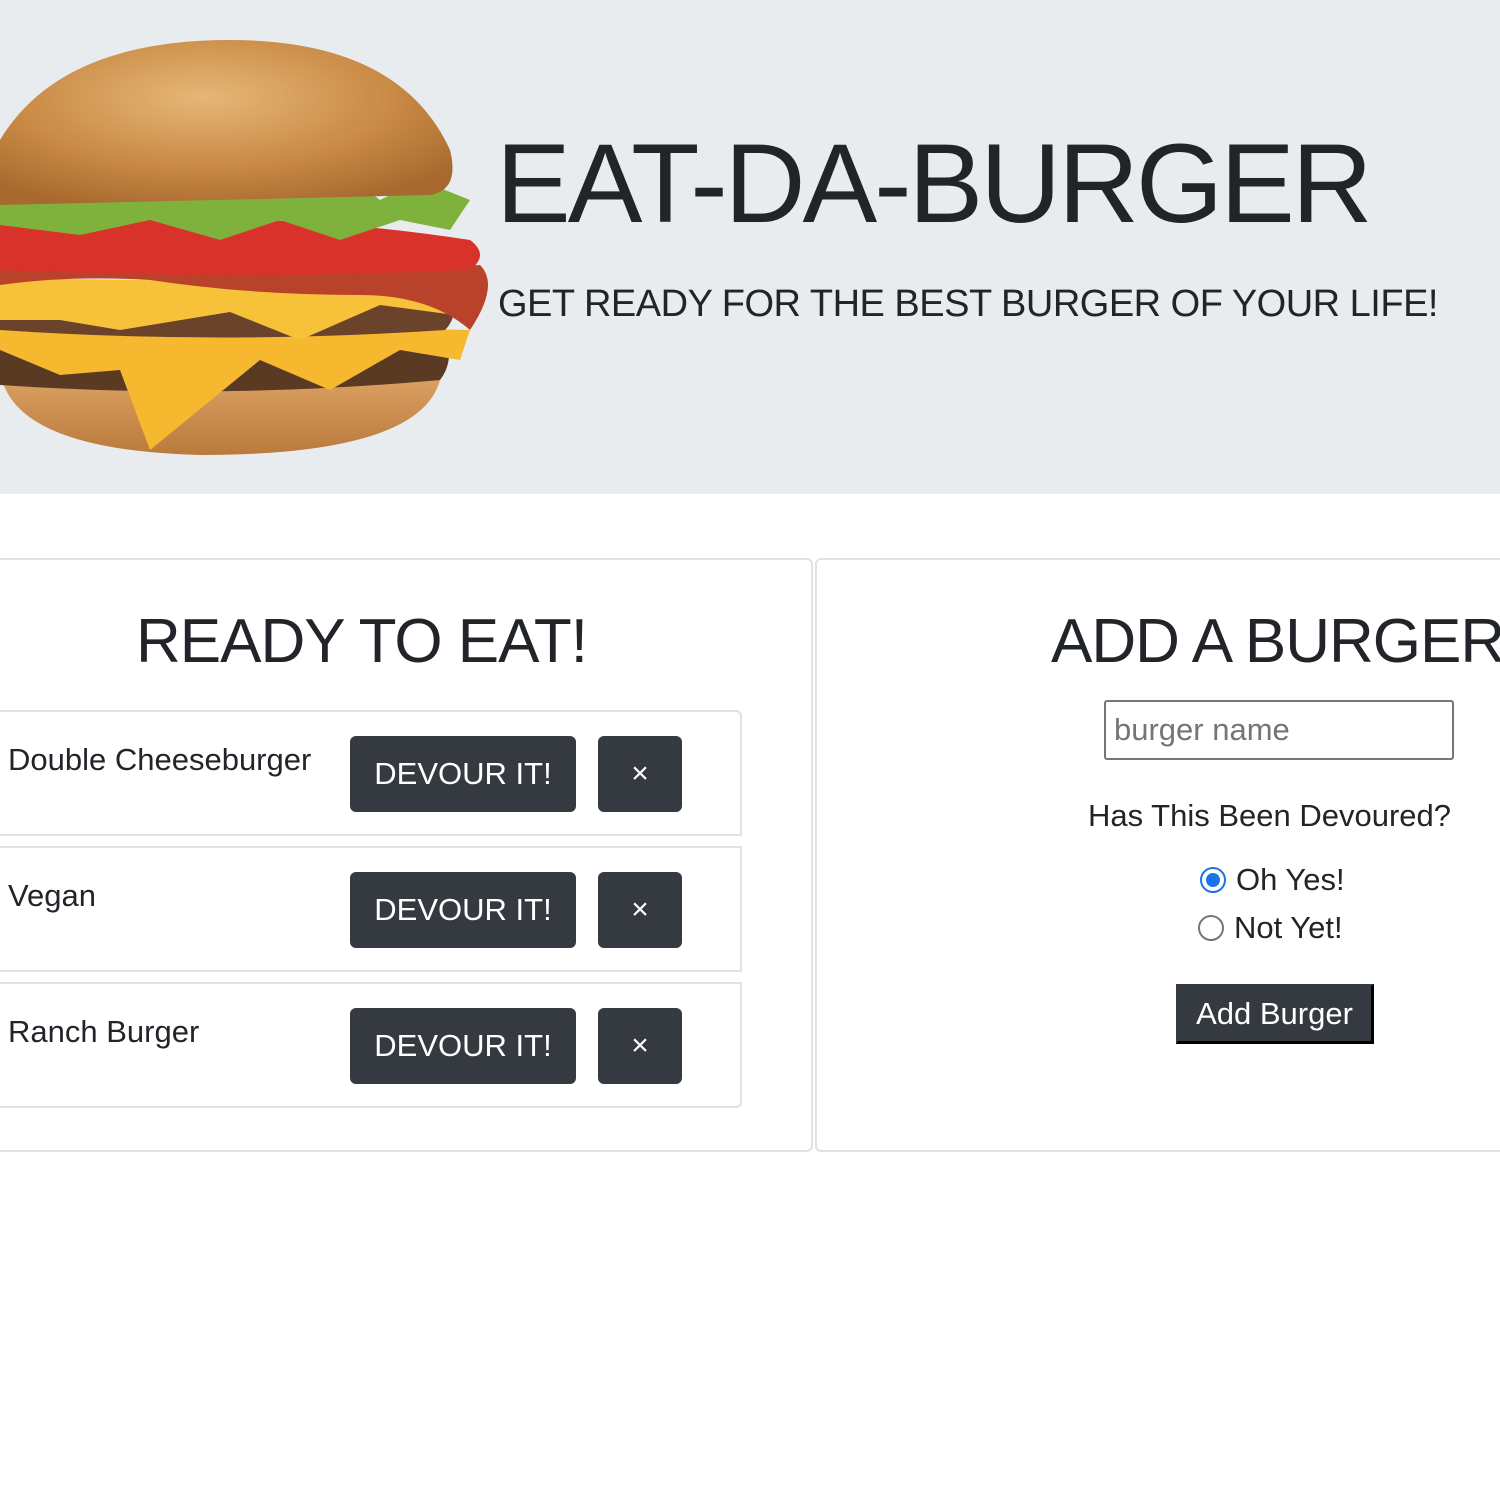 The width and height of the screenshot is (1500, 1497). What do you see at coordinates (1288, 927) in the screenshot?
I see `radio-label: Not Yet!` at bounding box center [1288, 927].